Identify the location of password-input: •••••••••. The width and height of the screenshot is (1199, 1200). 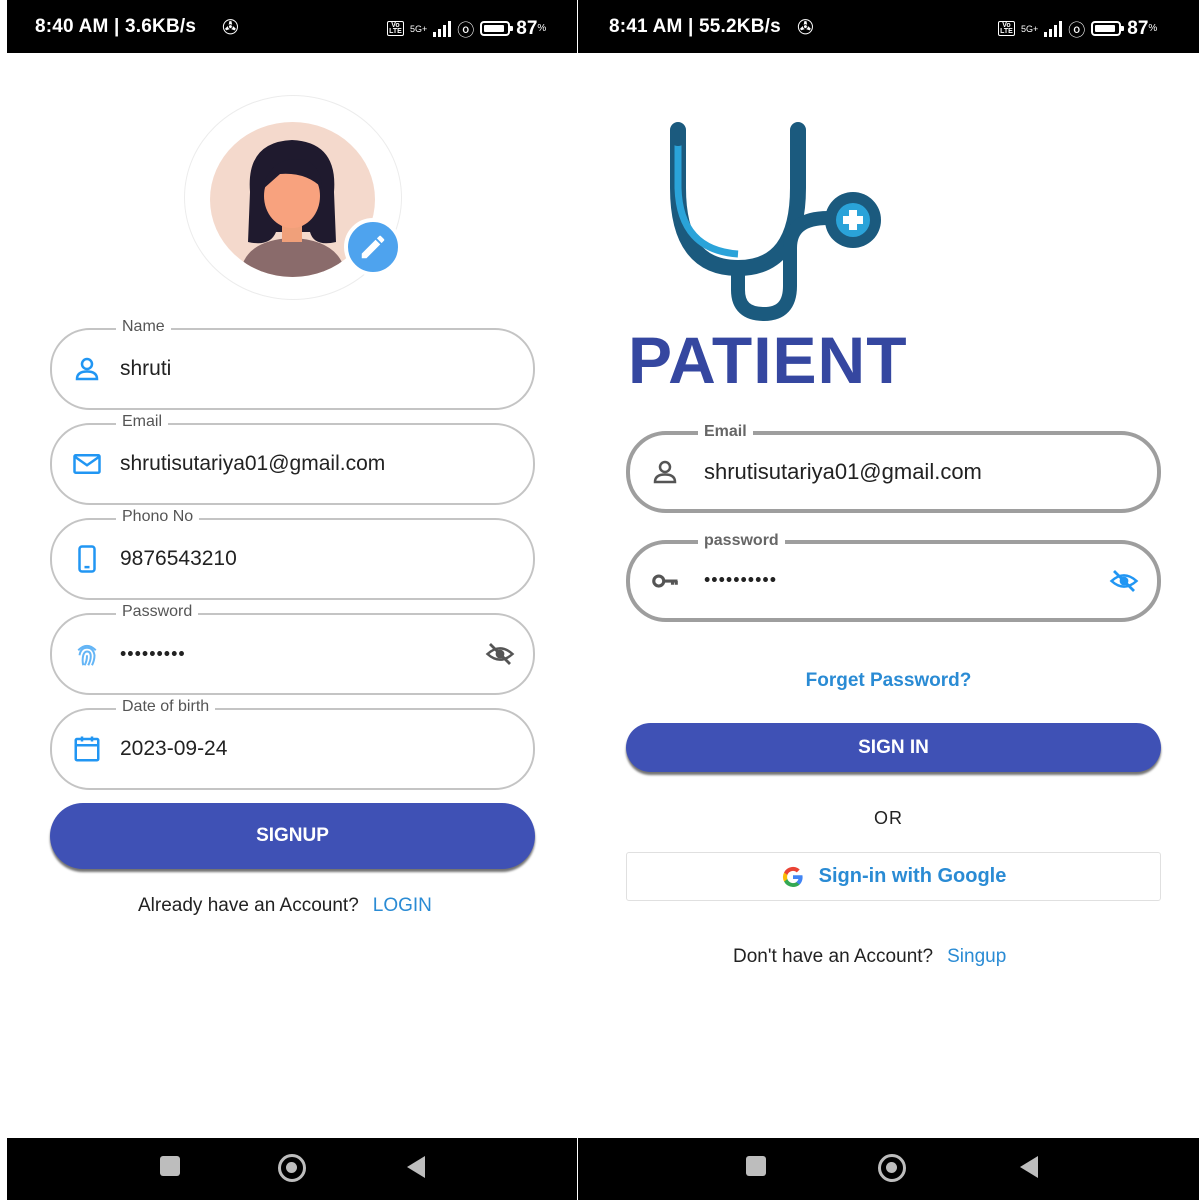
(153, 654).